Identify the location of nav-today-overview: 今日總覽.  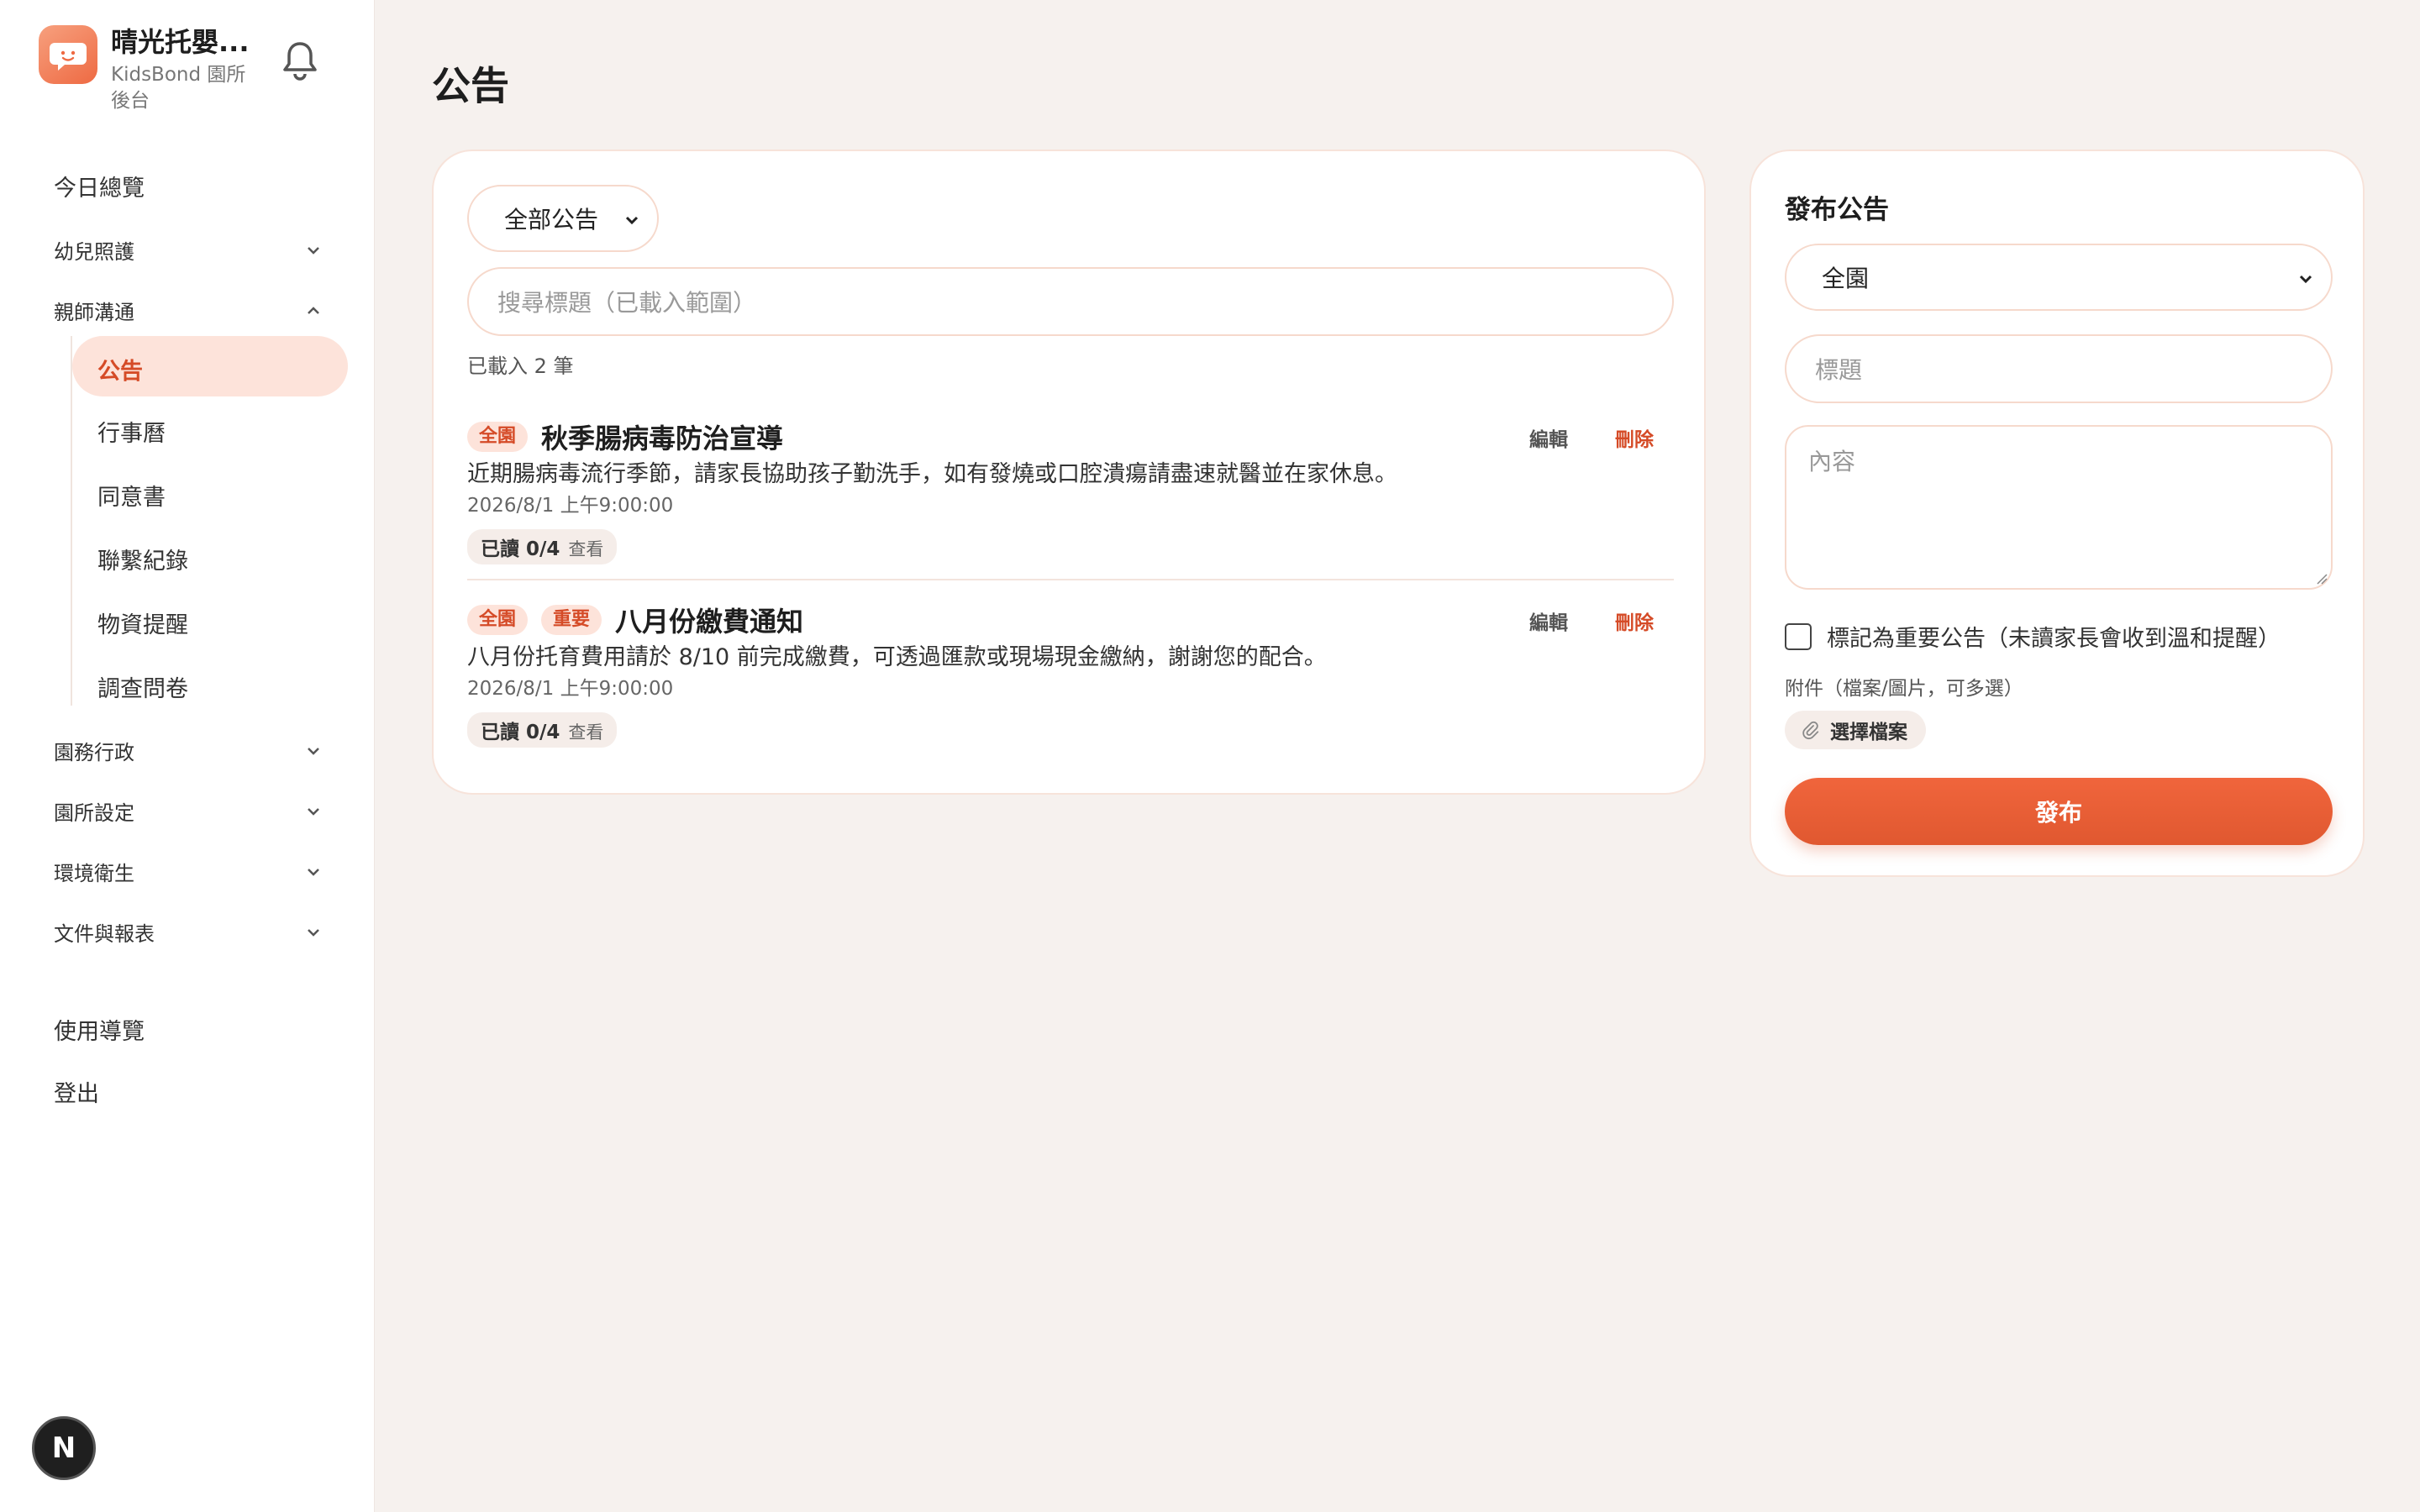
(99, 186).